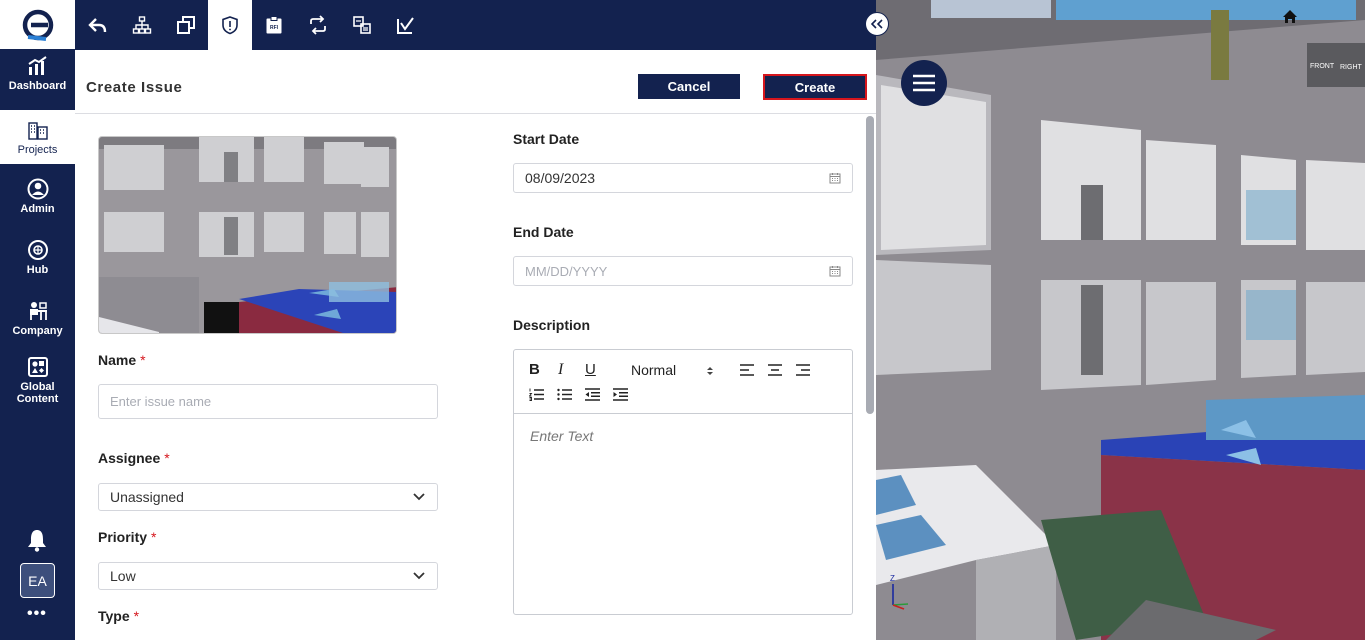 The image size is (1365, 640). I want to click on svg-text: RFI, so click(274, 28).